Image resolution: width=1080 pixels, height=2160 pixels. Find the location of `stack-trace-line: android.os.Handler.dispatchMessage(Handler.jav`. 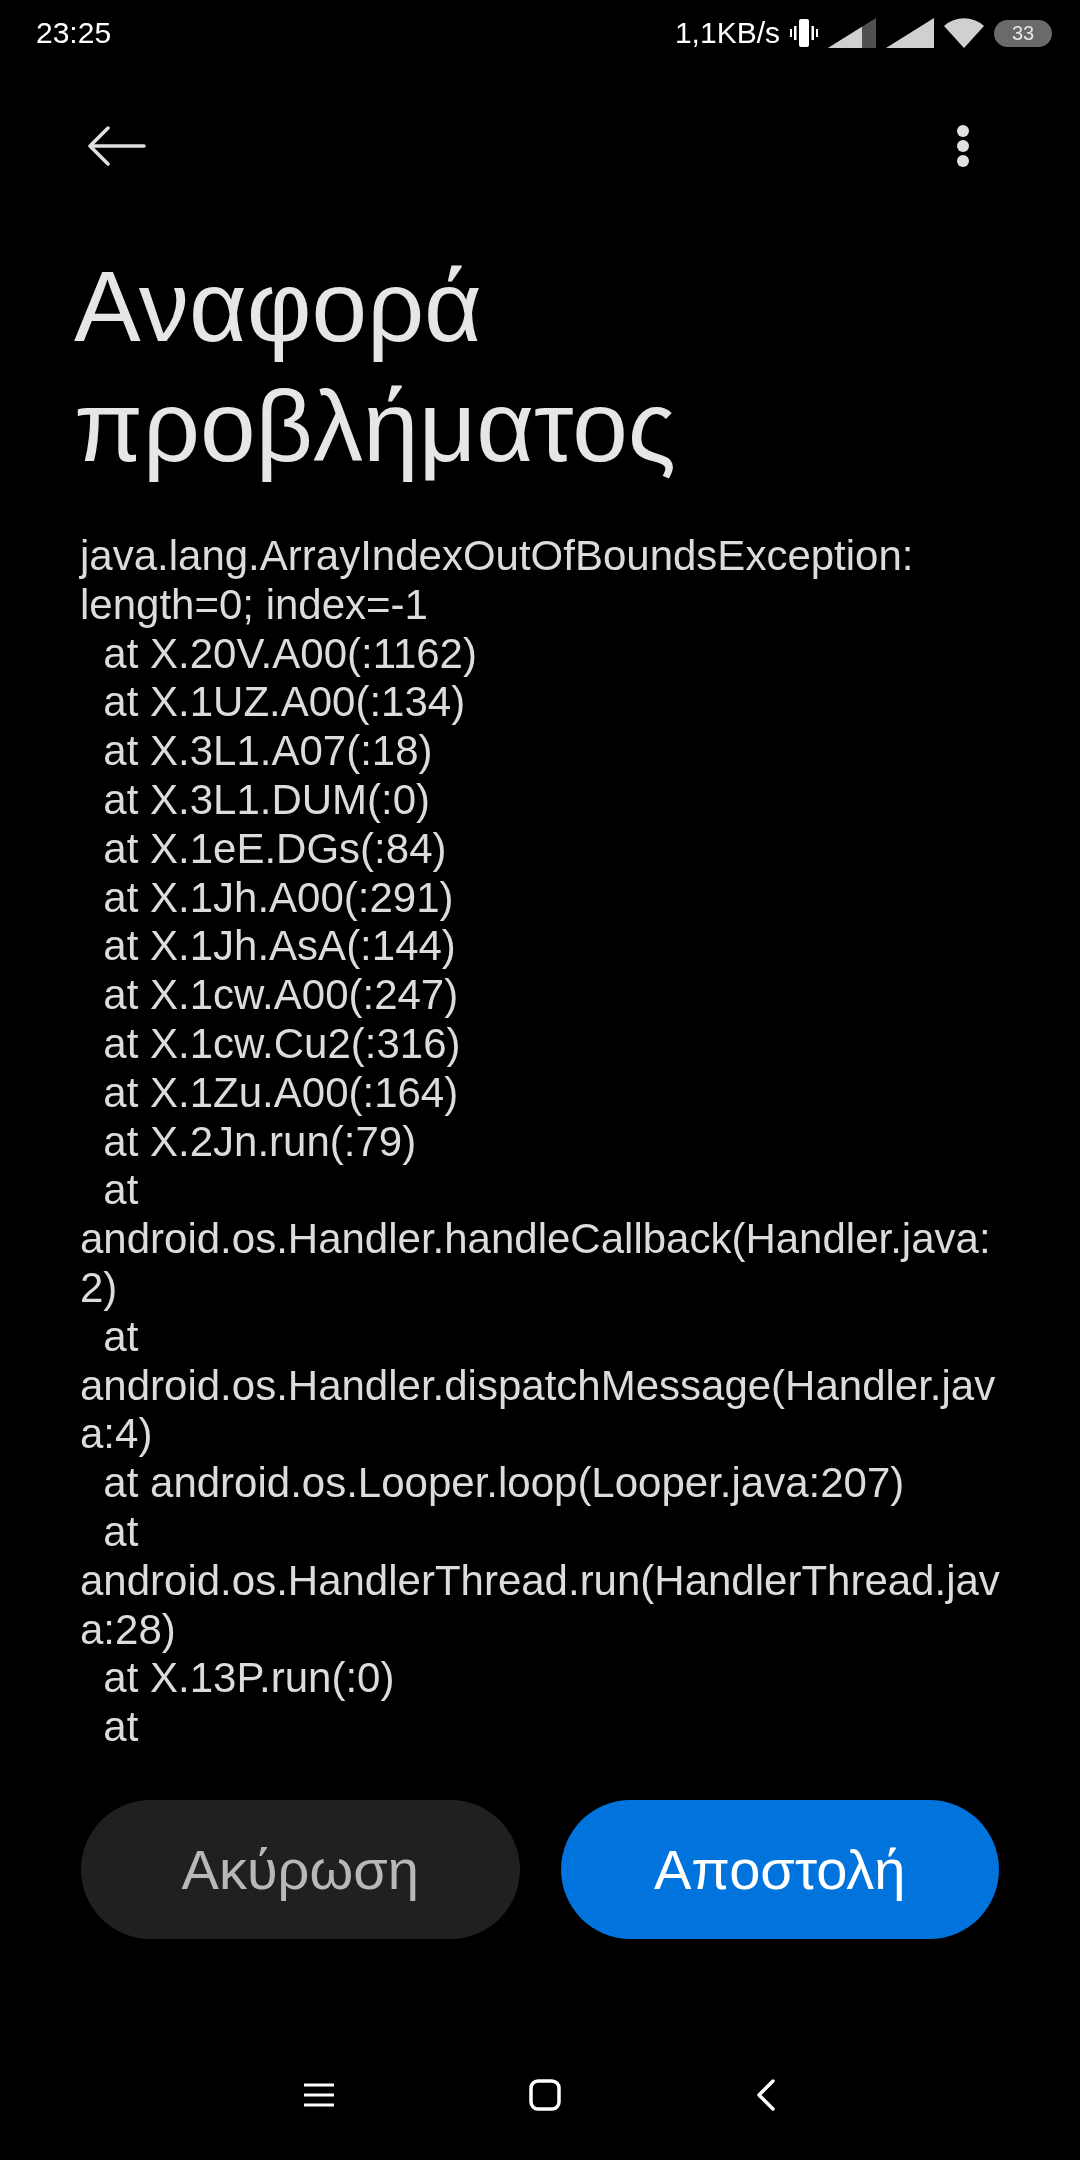

stack-trace-line: android.os.Handler.dispatchMessage(Handler.jav is located at coordinates (538, 1386).